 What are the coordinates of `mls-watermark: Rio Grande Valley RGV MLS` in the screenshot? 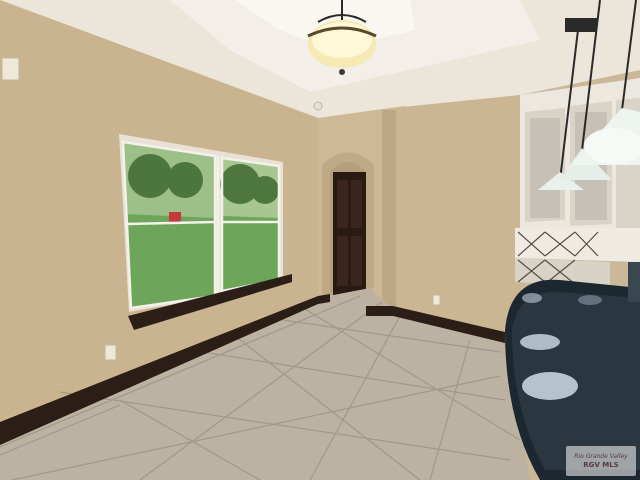 It's located at (601, 461).